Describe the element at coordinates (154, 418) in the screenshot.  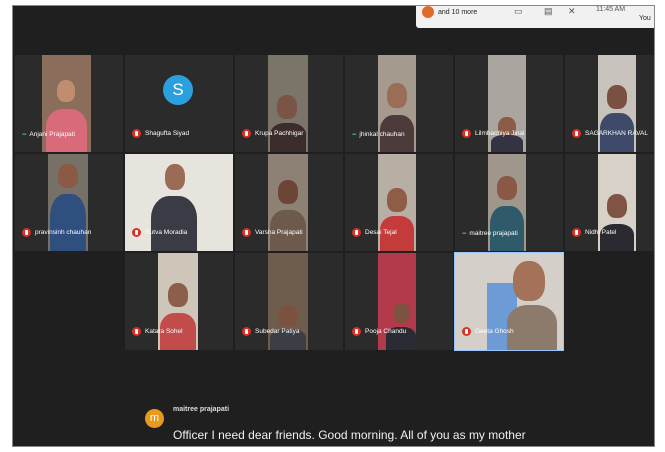
I see `caption-speaker-avatar: m` at that location.